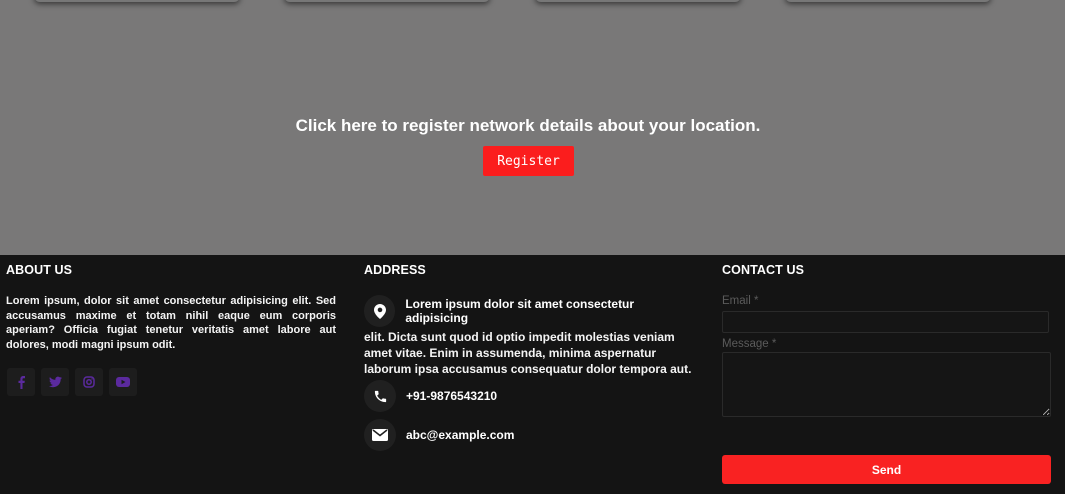  I want to click on phone-row: +91-9876543210, so click(430, 396).